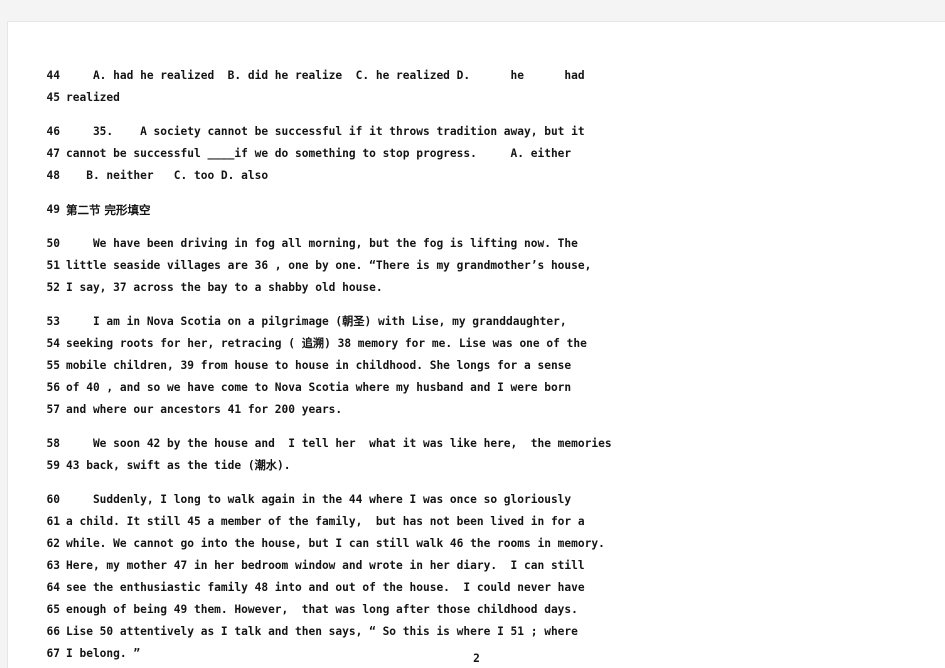  Describe the element at coordinates (53, 131) in the screenshot. I see `line-number: 46` at that location.